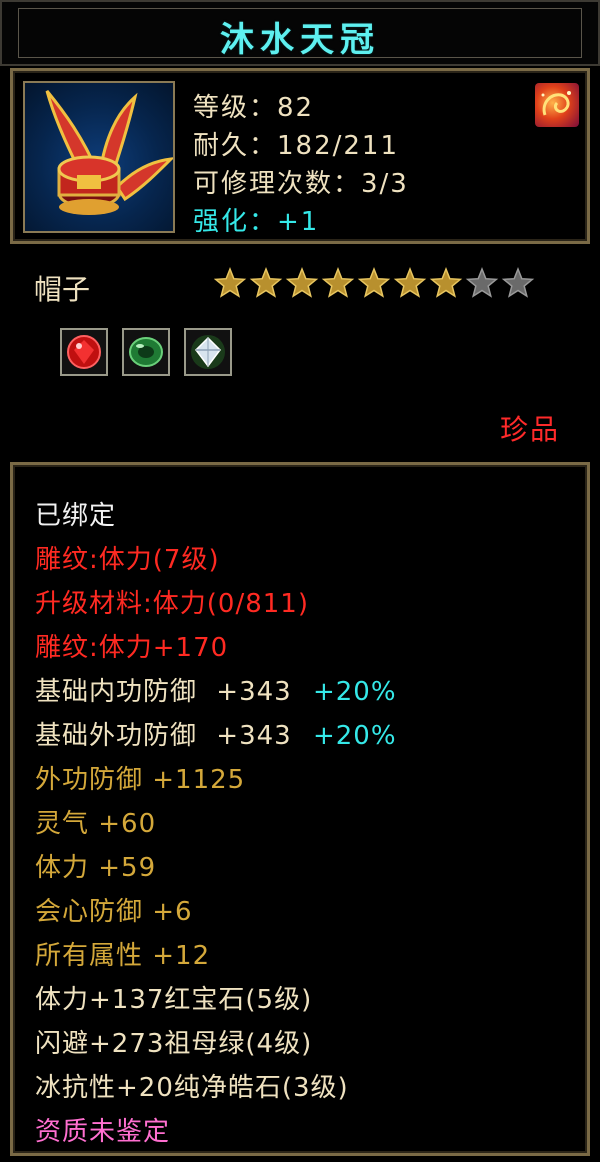 The height and width of the screenshot is (1162, 600). What do you see at coordinates (529, 429) in the screenshot?
I see `rarity-label: 珍品` at bounding box center [529, 429].